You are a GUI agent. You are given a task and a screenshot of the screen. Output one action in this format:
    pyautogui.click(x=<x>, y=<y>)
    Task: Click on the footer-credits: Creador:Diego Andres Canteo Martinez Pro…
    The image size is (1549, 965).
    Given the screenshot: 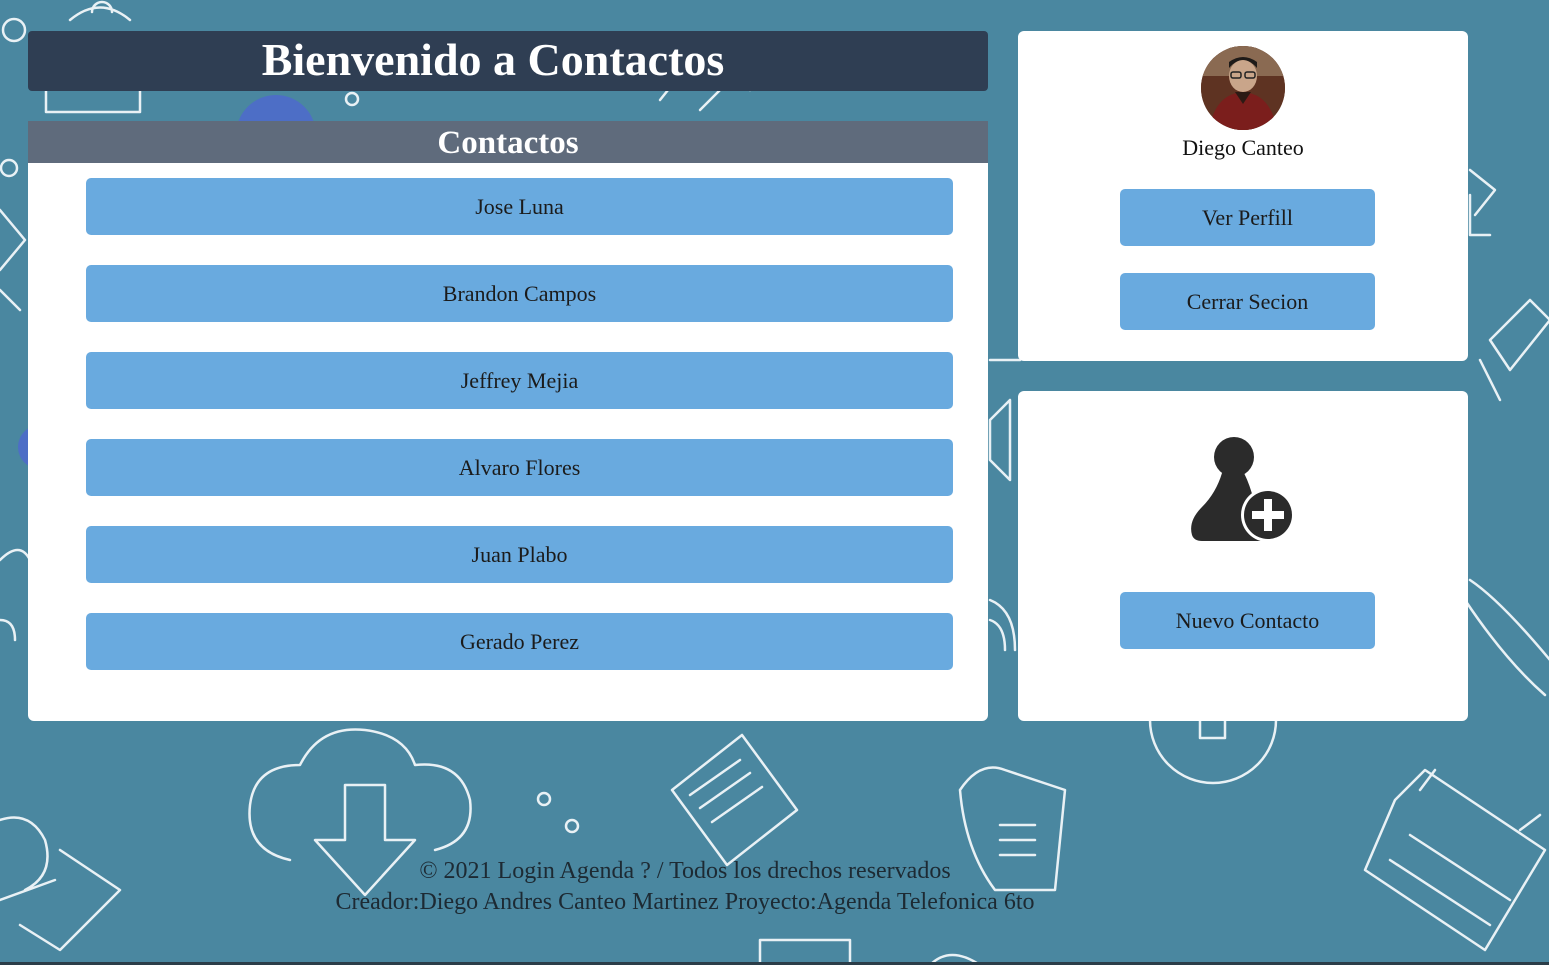 What is the action you would take?
    pyautogui.click(x=685, y=902)
    